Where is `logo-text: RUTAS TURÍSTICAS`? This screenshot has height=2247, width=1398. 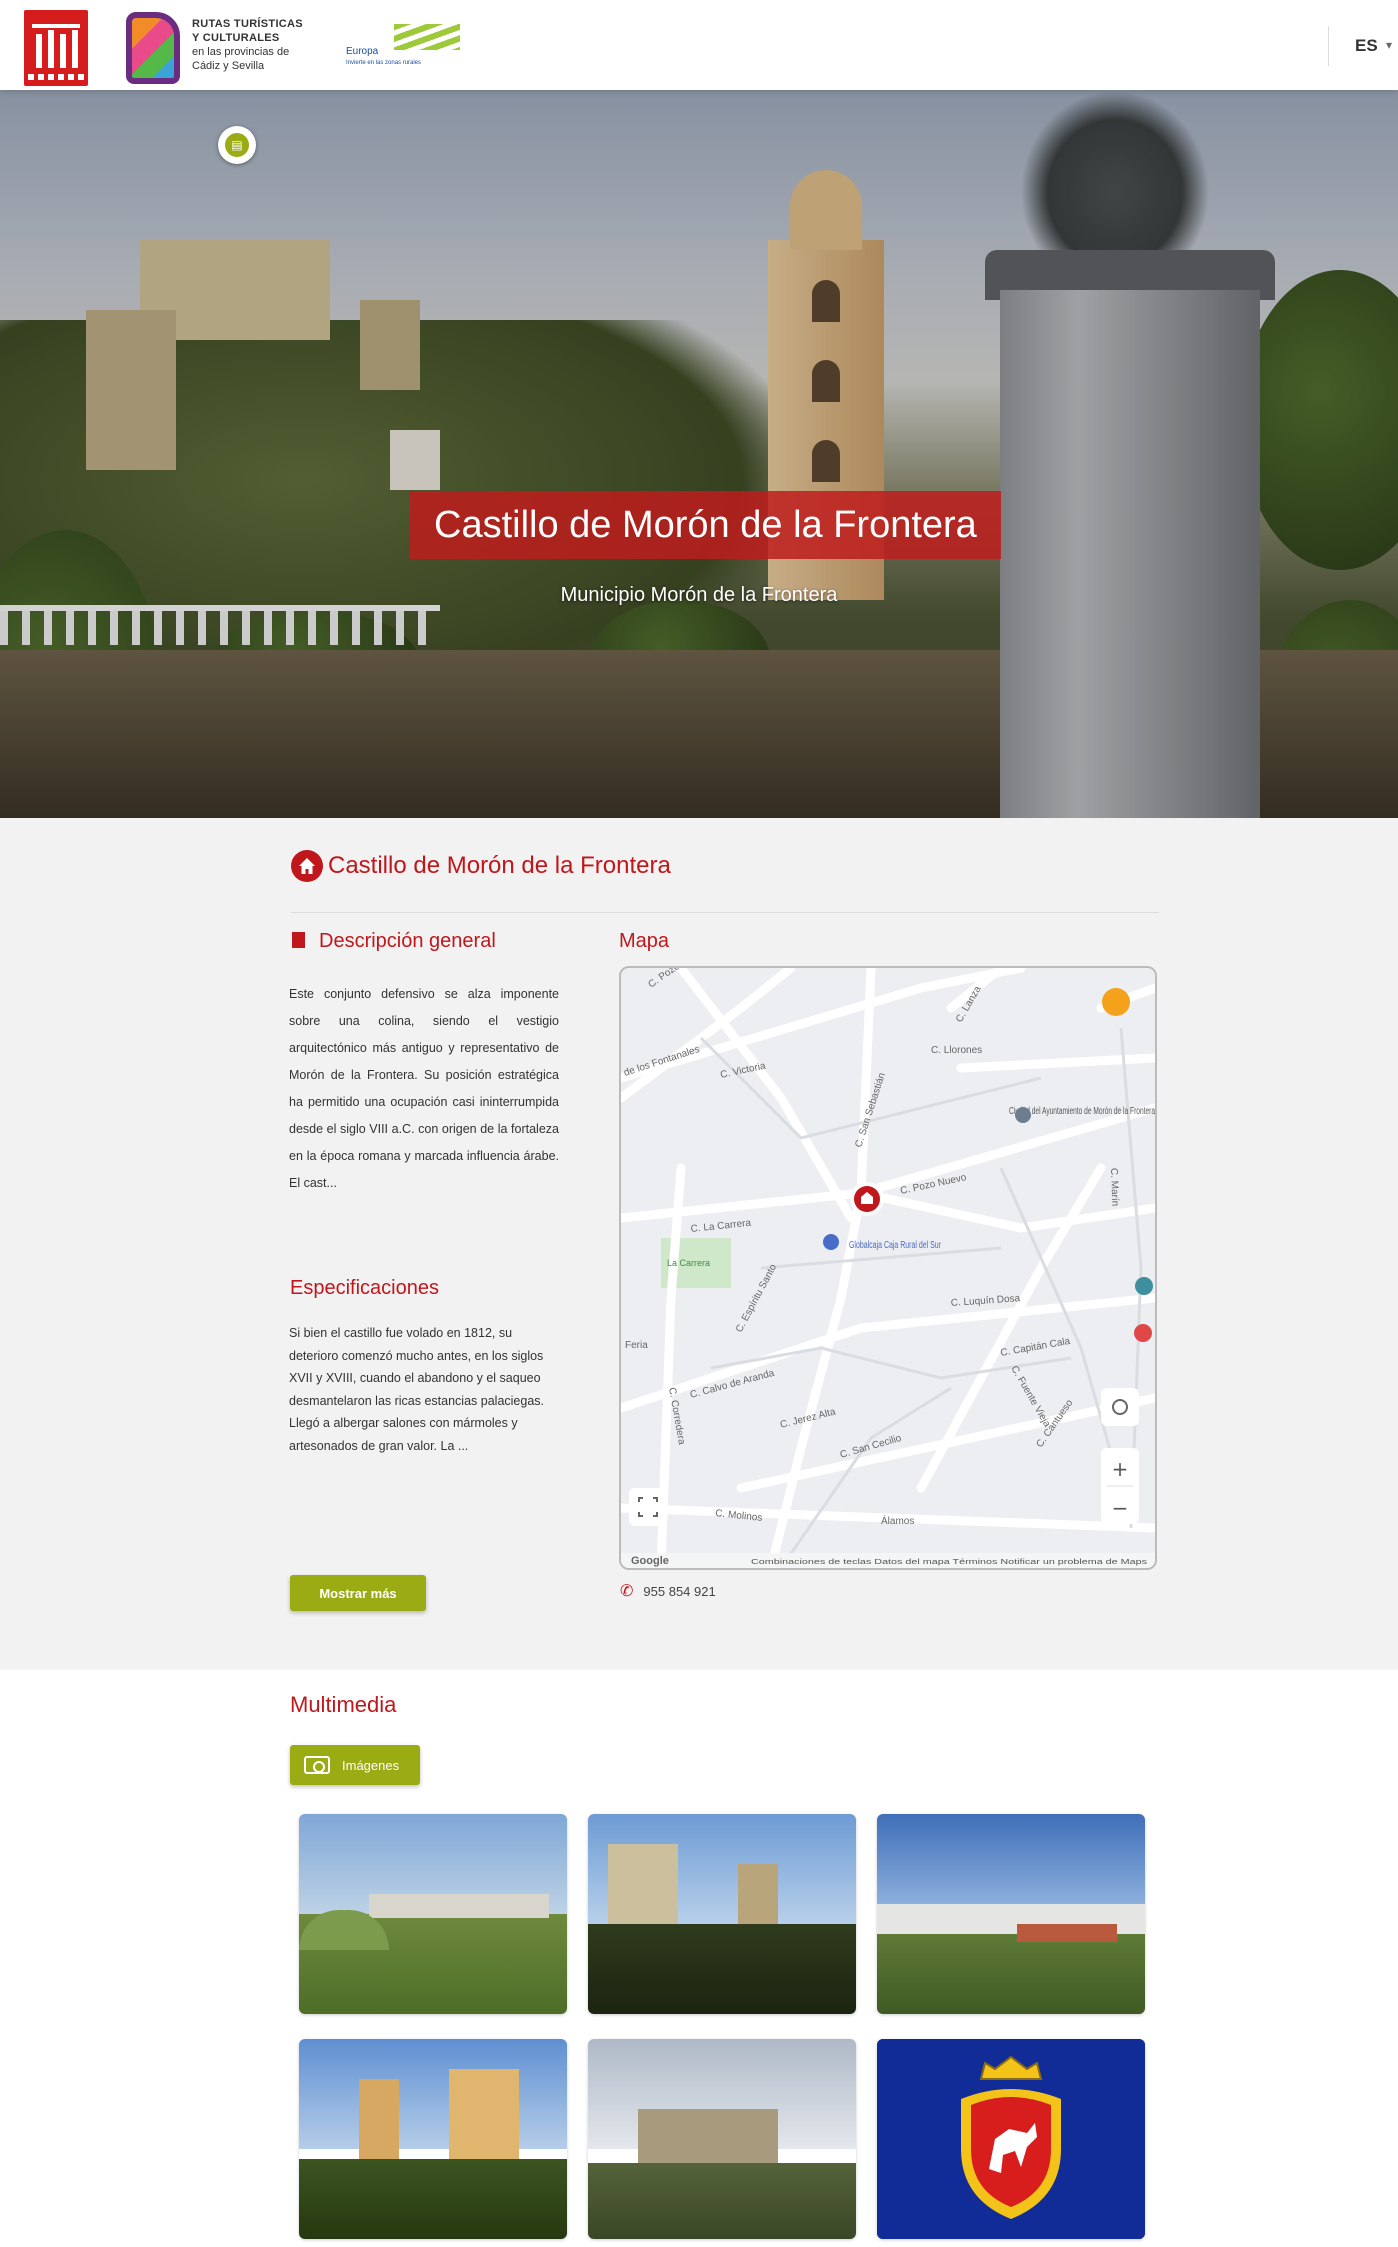 logo-text: RUTAS TURÍSTICAS is located at coordinates (247, 24).